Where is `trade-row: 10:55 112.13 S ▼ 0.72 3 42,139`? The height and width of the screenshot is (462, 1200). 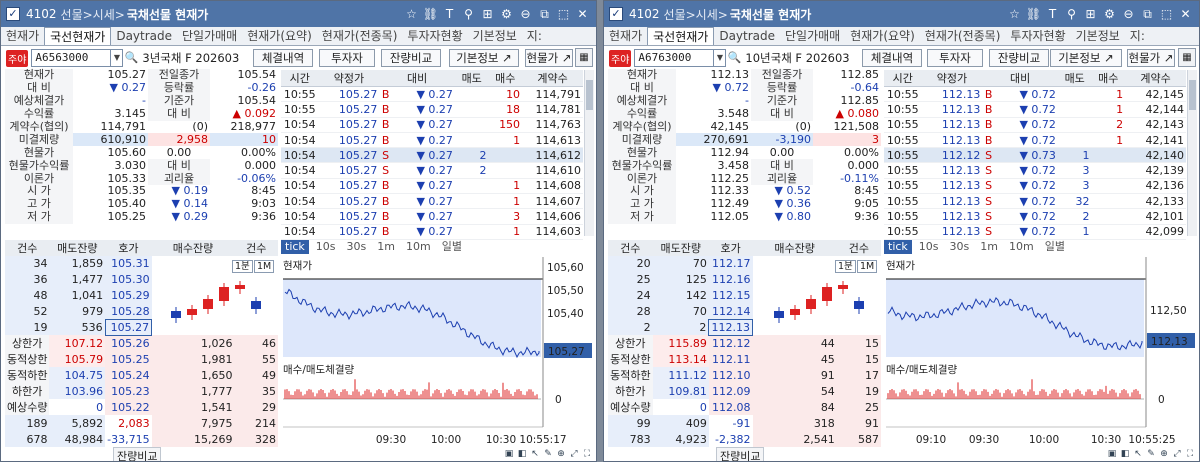
trade-row: 10:55 112.13 S ▼ 0.72 3 42,139 is located at coordinates (1035, 170).